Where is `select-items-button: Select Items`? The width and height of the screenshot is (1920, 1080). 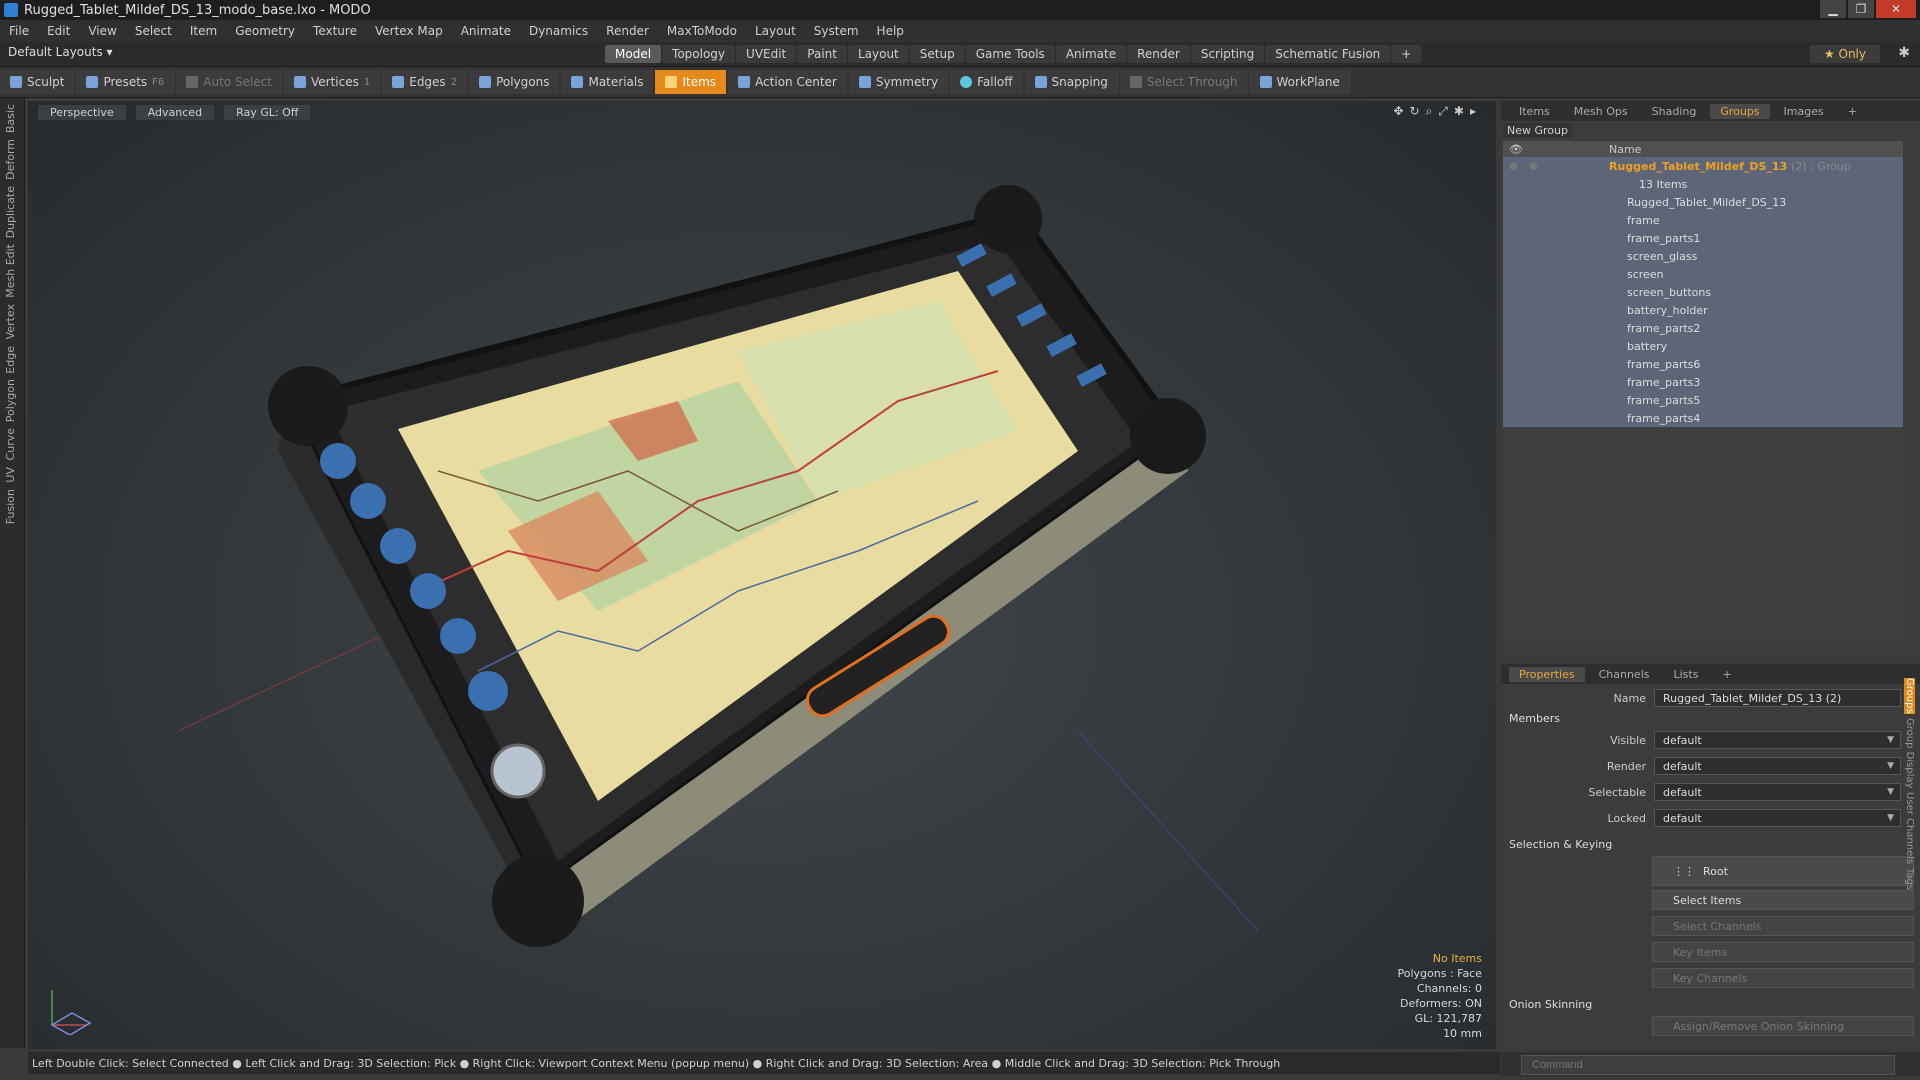 select-items-button: Select Items is located at coordinates (1783, 900).